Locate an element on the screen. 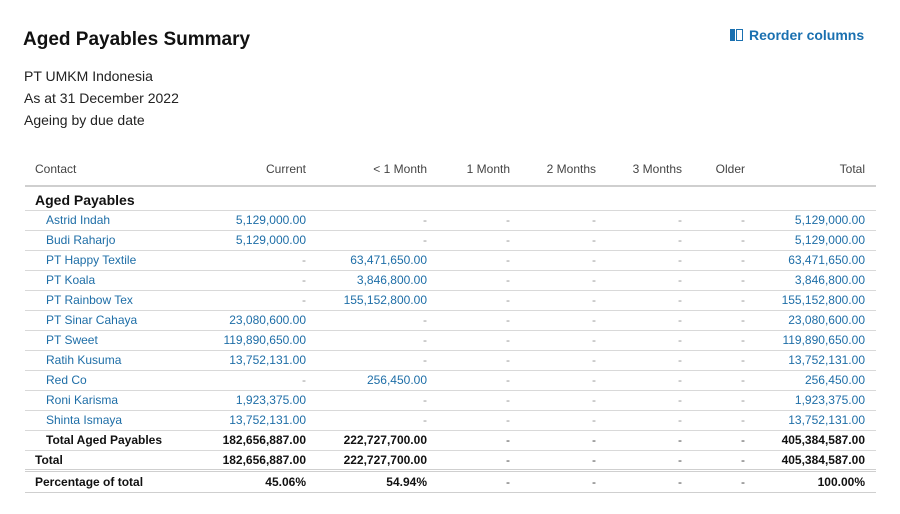 The width and height of the screenshot is (900, 514). column-header-3-months: 3 Months is located at coordinates (650, 169).